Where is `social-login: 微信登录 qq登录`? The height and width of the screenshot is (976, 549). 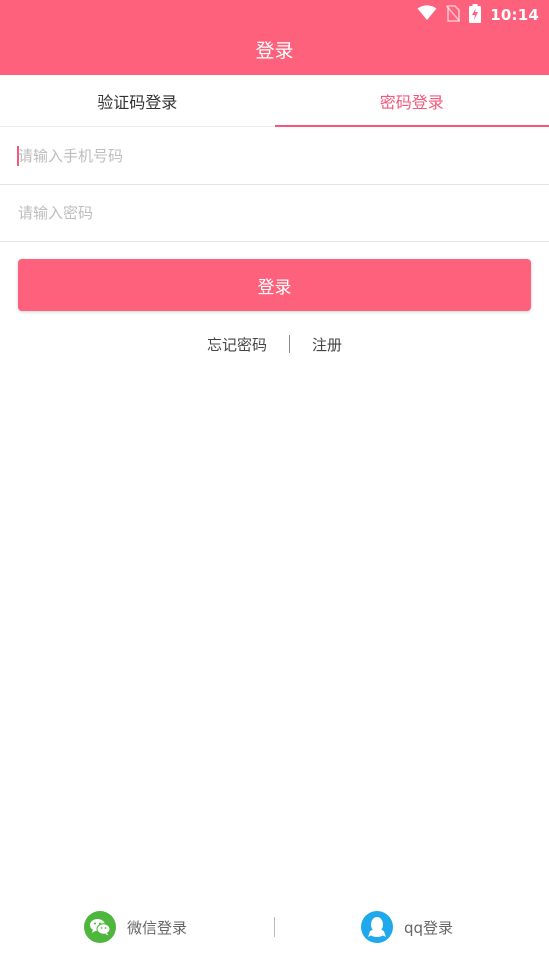
social-login: 微信登录 qq登录 is located at coordinates (274, 927).